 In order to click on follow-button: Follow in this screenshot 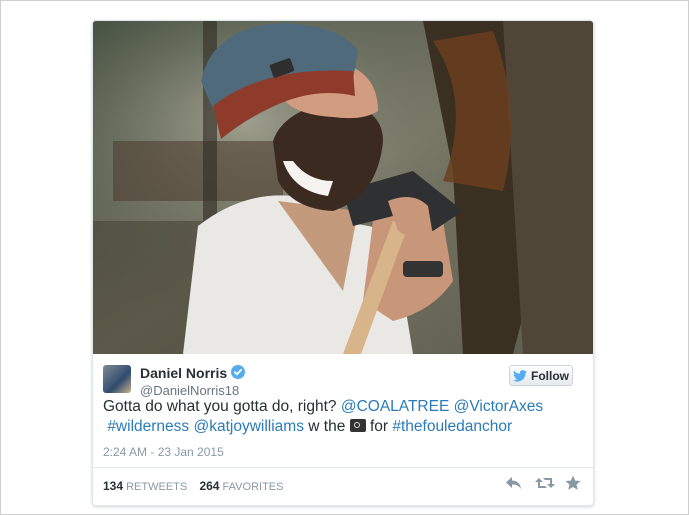, I will do `click(541, 375)`.